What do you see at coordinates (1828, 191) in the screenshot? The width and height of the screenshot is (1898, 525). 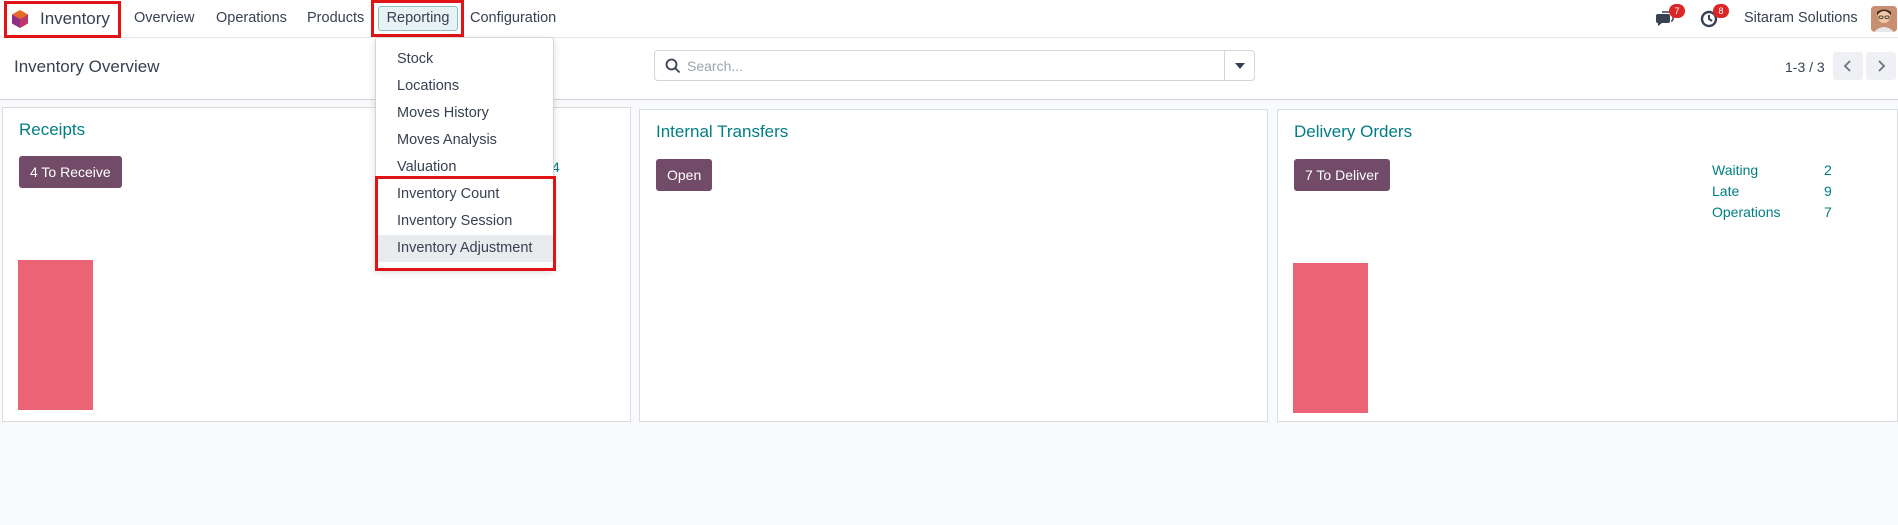 I see `stat-late-value: 9` at bounding box center [1828, 191].